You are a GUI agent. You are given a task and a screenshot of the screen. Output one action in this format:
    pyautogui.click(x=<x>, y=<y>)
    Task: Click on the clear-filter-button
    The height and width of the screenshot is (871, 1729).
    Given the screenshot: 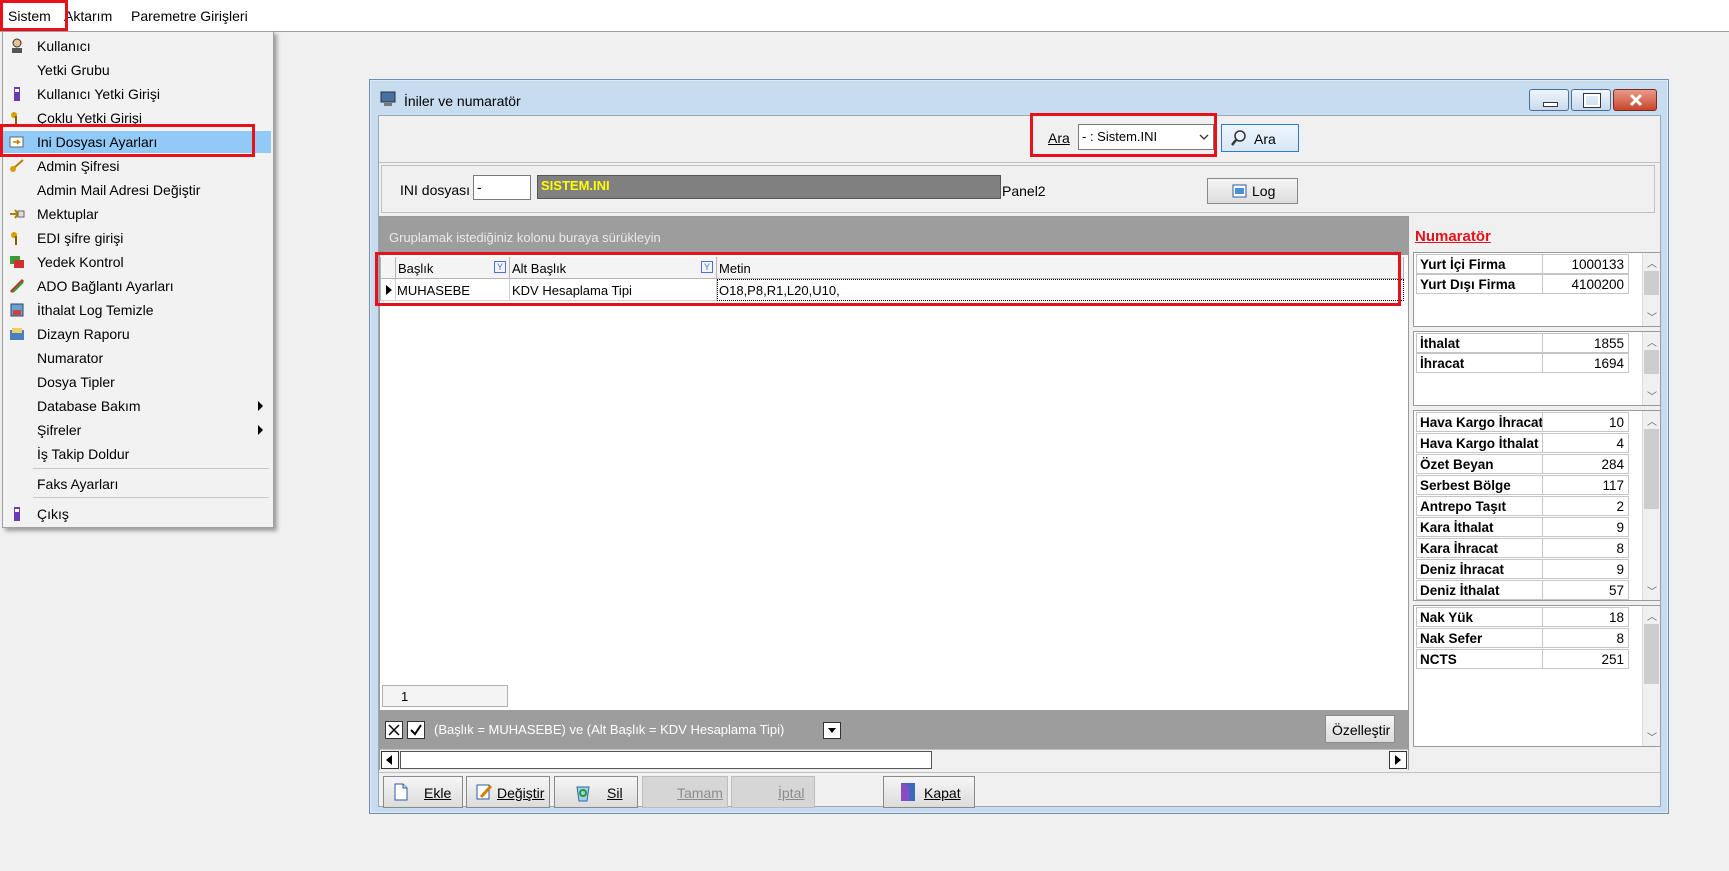 What is the action you would take?
    pyautogui.click(x=394, y=730)
    